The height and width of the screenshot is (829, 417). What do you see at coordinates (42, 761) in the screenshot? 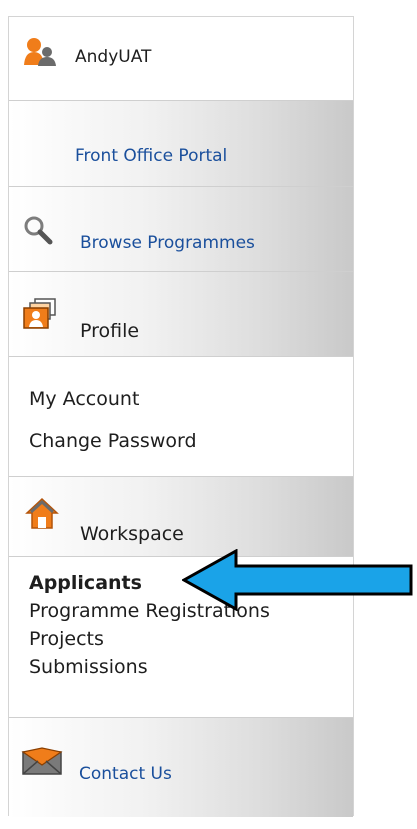
I see `envelope-icon` at bounding box center [42, 761].